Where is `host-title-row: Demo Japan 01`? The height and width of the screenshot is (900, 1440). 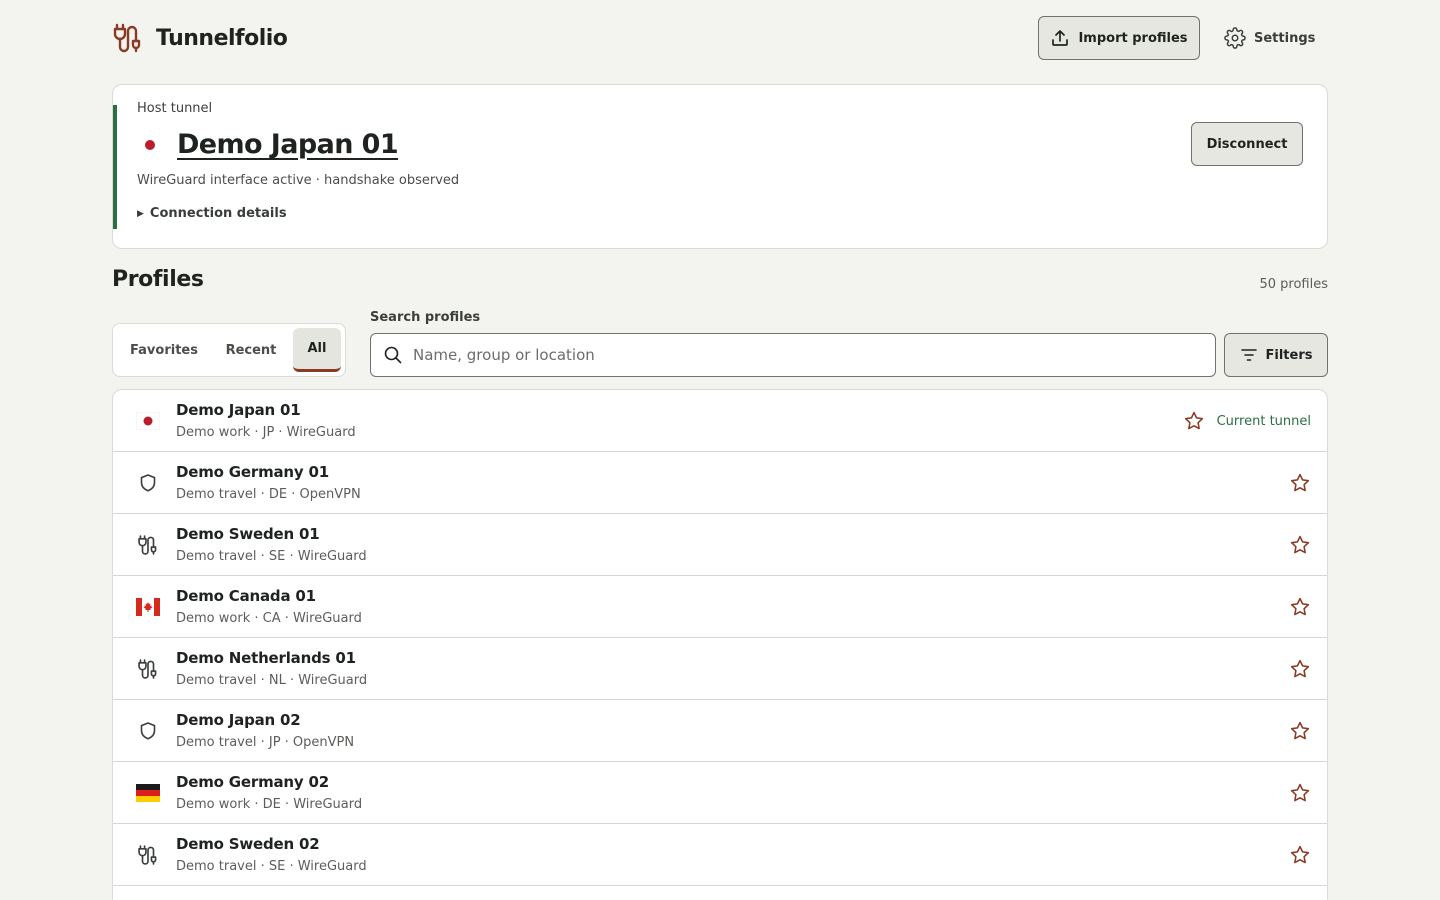
host-title-row: Demo Japan 01 is located at coordinates (268, 144).